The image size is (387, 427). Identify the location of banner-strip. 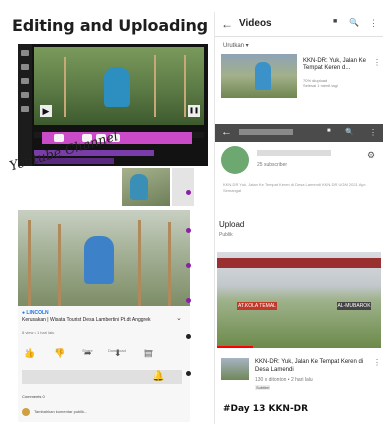
(299, 263).